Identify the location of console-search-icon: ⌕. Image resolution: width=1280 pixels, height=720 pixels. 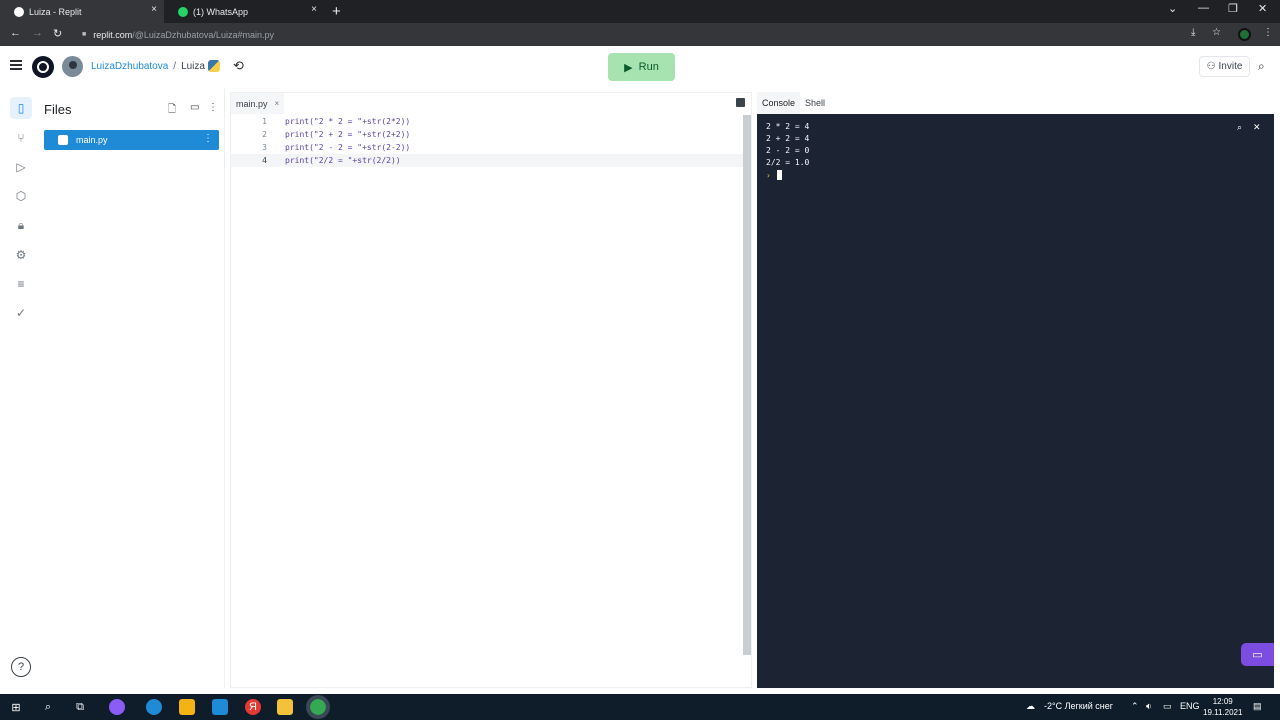
(1239, 127).